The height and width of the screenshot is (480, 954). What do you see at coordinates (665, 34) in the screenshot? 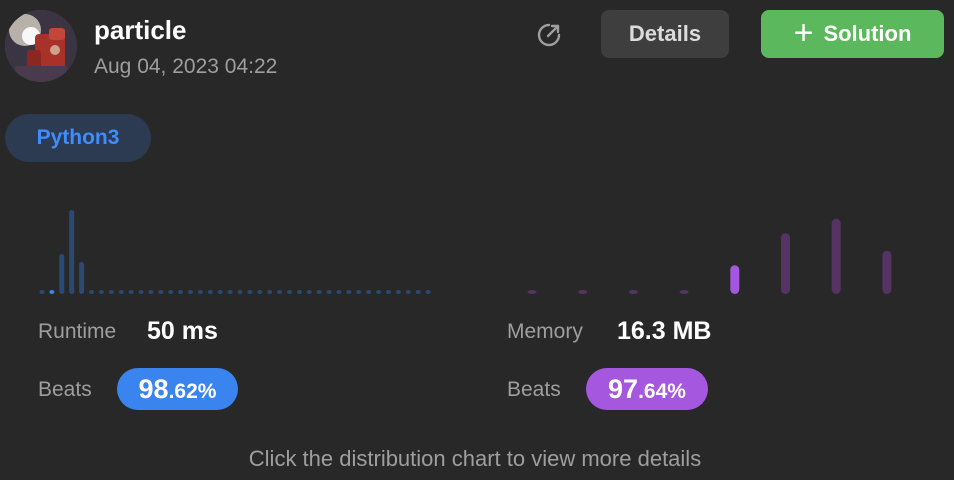
I see `details-button: Details` at bounding box center [665, 34].